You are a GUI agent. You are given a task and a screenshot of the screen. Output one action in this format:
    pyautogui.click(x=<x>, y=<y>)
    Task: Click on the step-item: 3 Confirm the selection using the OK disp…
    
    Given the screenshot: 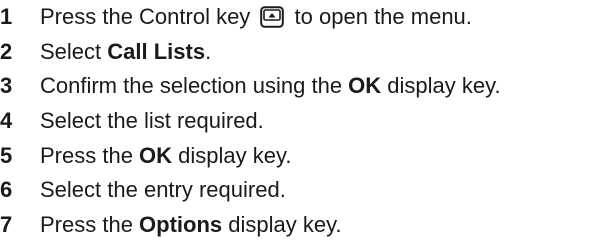 What is the action you would take?
    pyautogui.click(x=304, y=86)
    